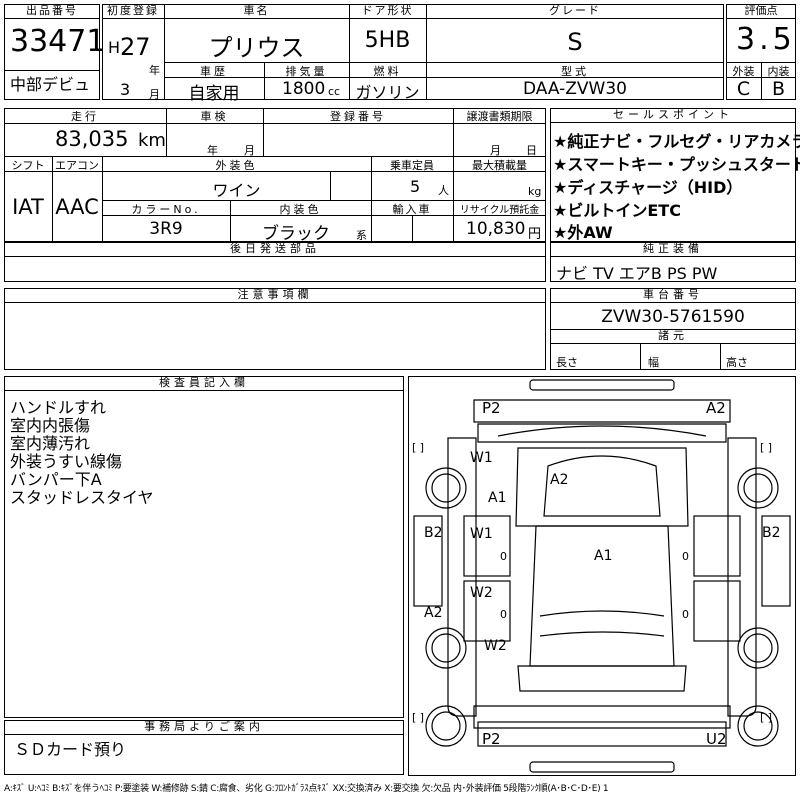 The image size is (800, 800). I want to click on mark-b2-left: B2, so click(433, 533).